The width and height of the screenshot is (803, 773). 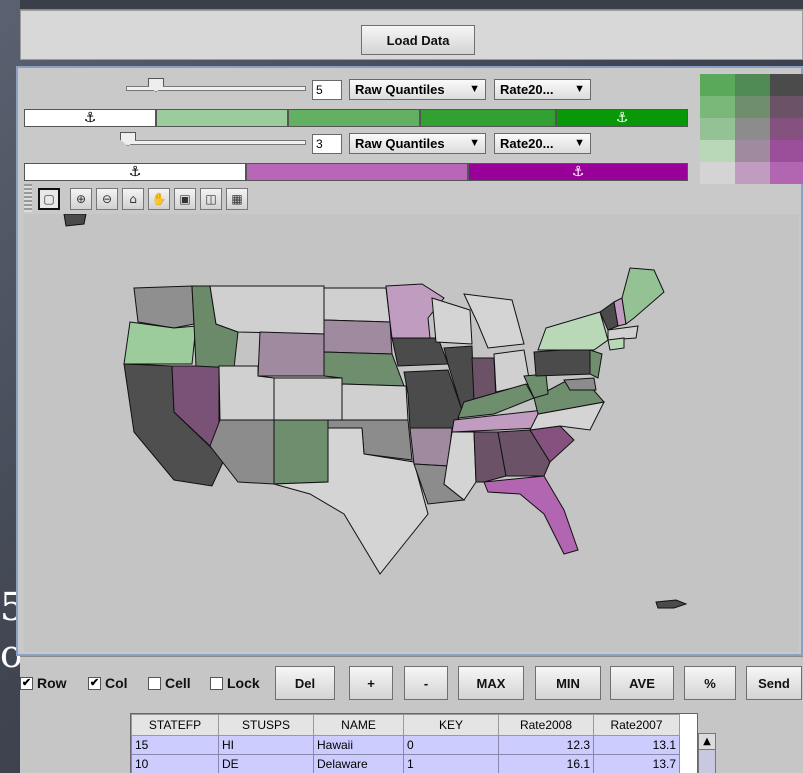 I want to click on state-michigan, so click(x=494, y=321).